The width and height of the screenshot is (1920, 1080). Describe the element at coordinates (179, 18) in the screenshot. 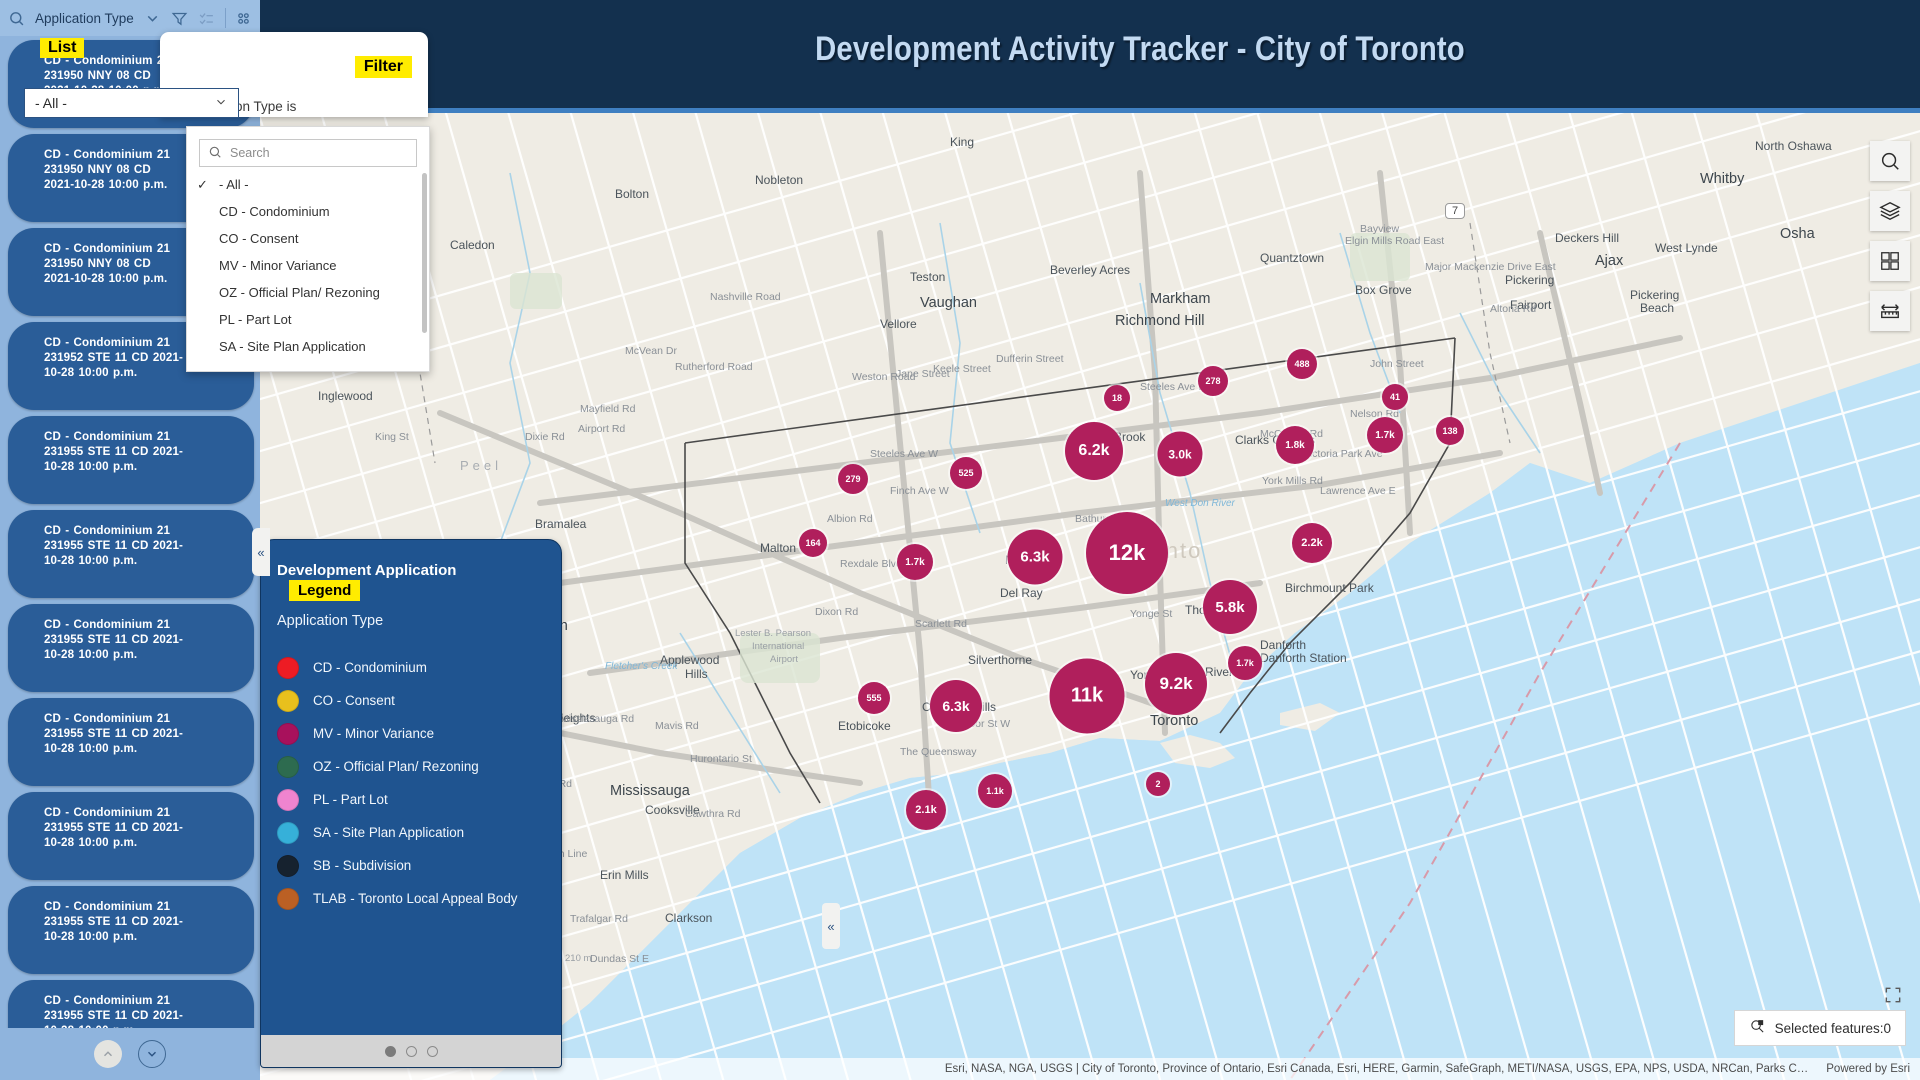

I see `filter-funnel-icon` at that location.